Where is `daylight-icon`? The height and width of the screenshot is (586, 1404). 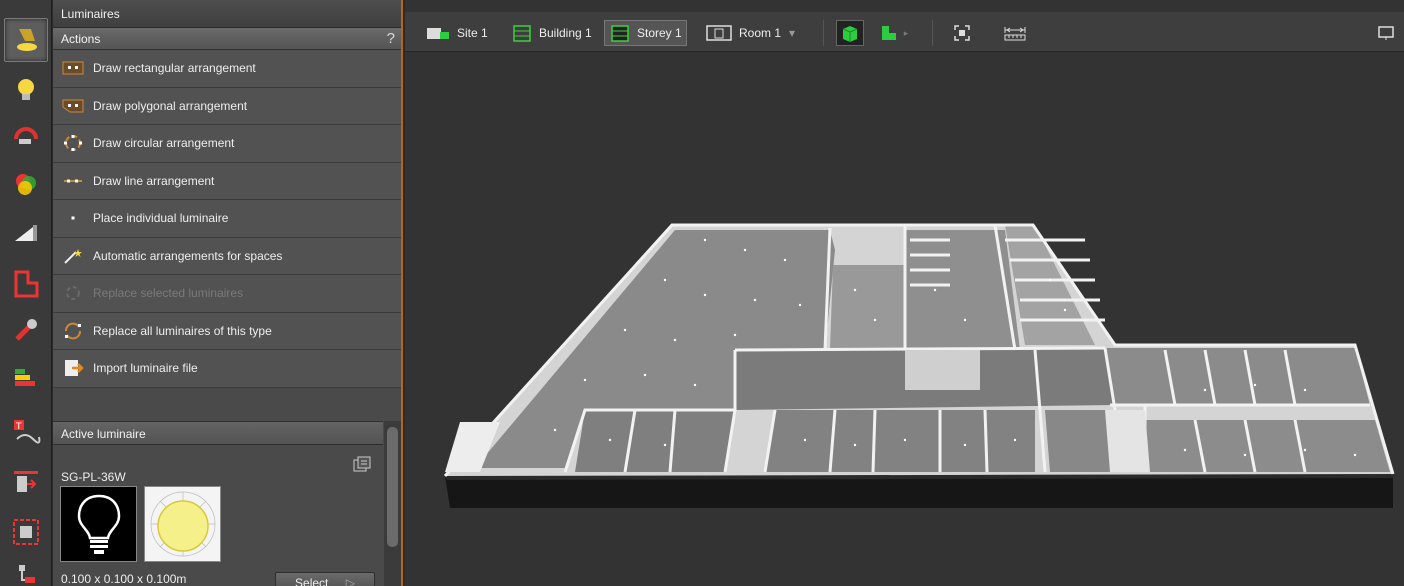 daylight-icon is located at coordinates (26, 232).